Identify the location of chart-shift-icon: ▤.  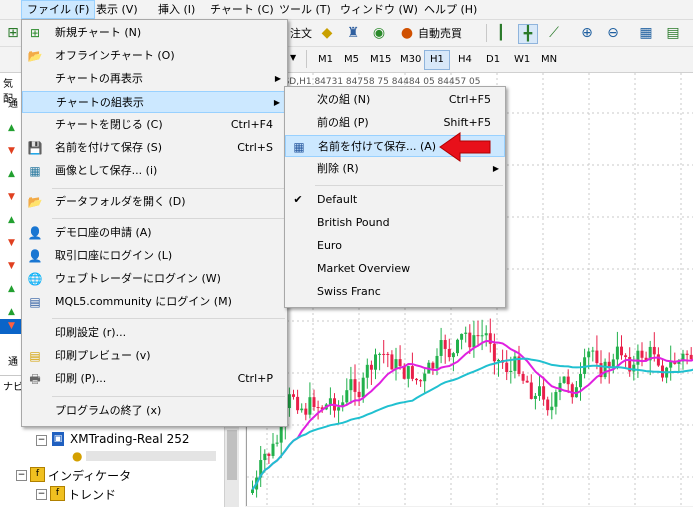
(673, 33).